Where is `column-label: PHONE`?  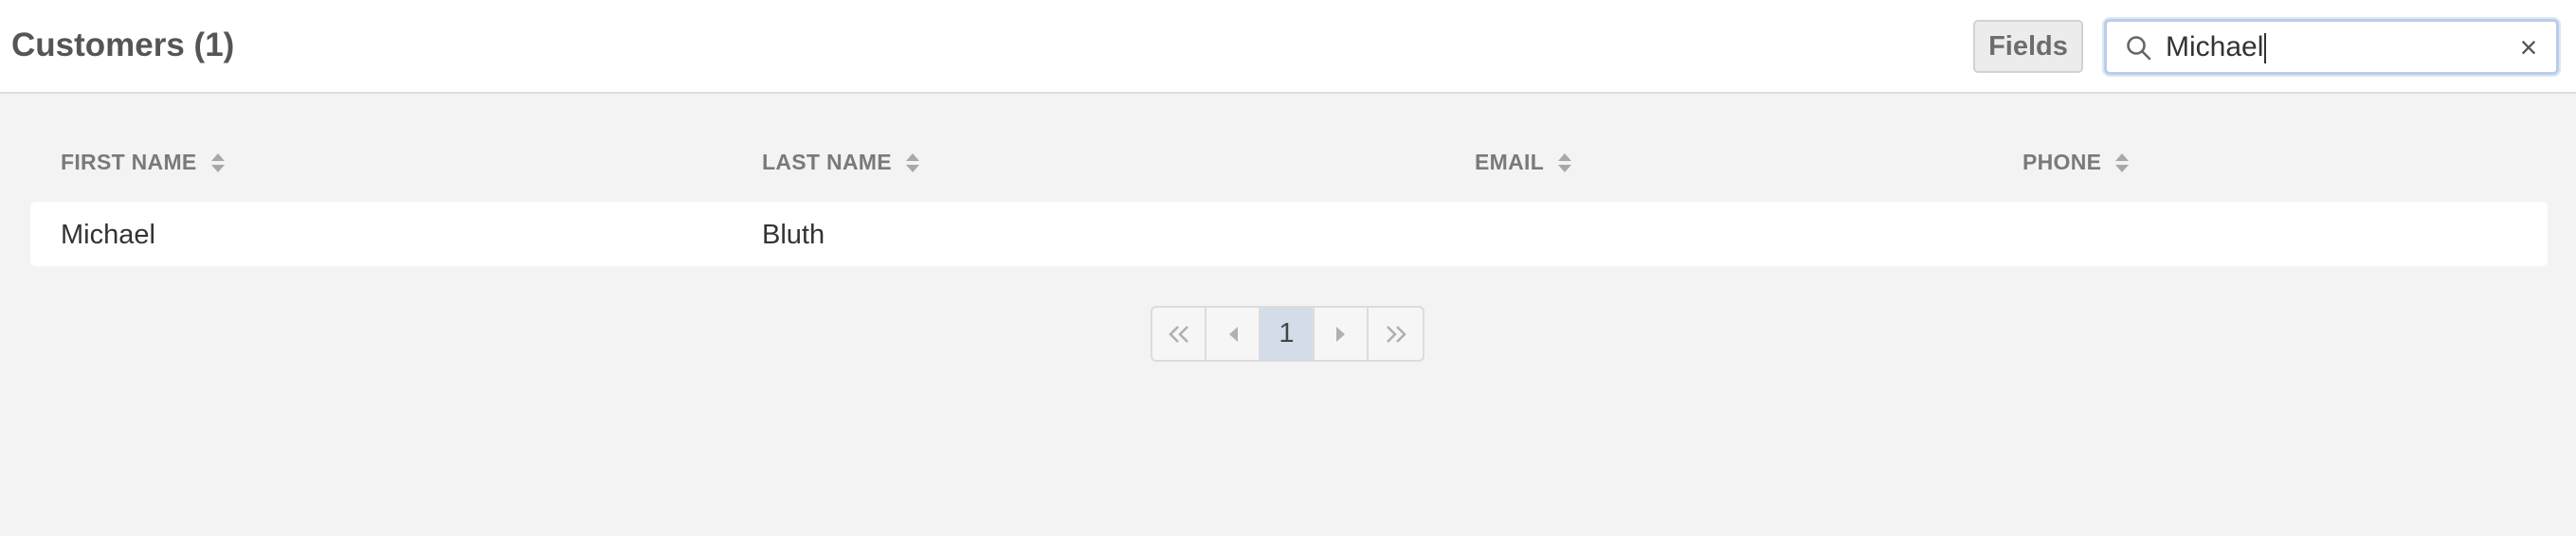
column-label: PHONE is located at coordinates (2062, 162).